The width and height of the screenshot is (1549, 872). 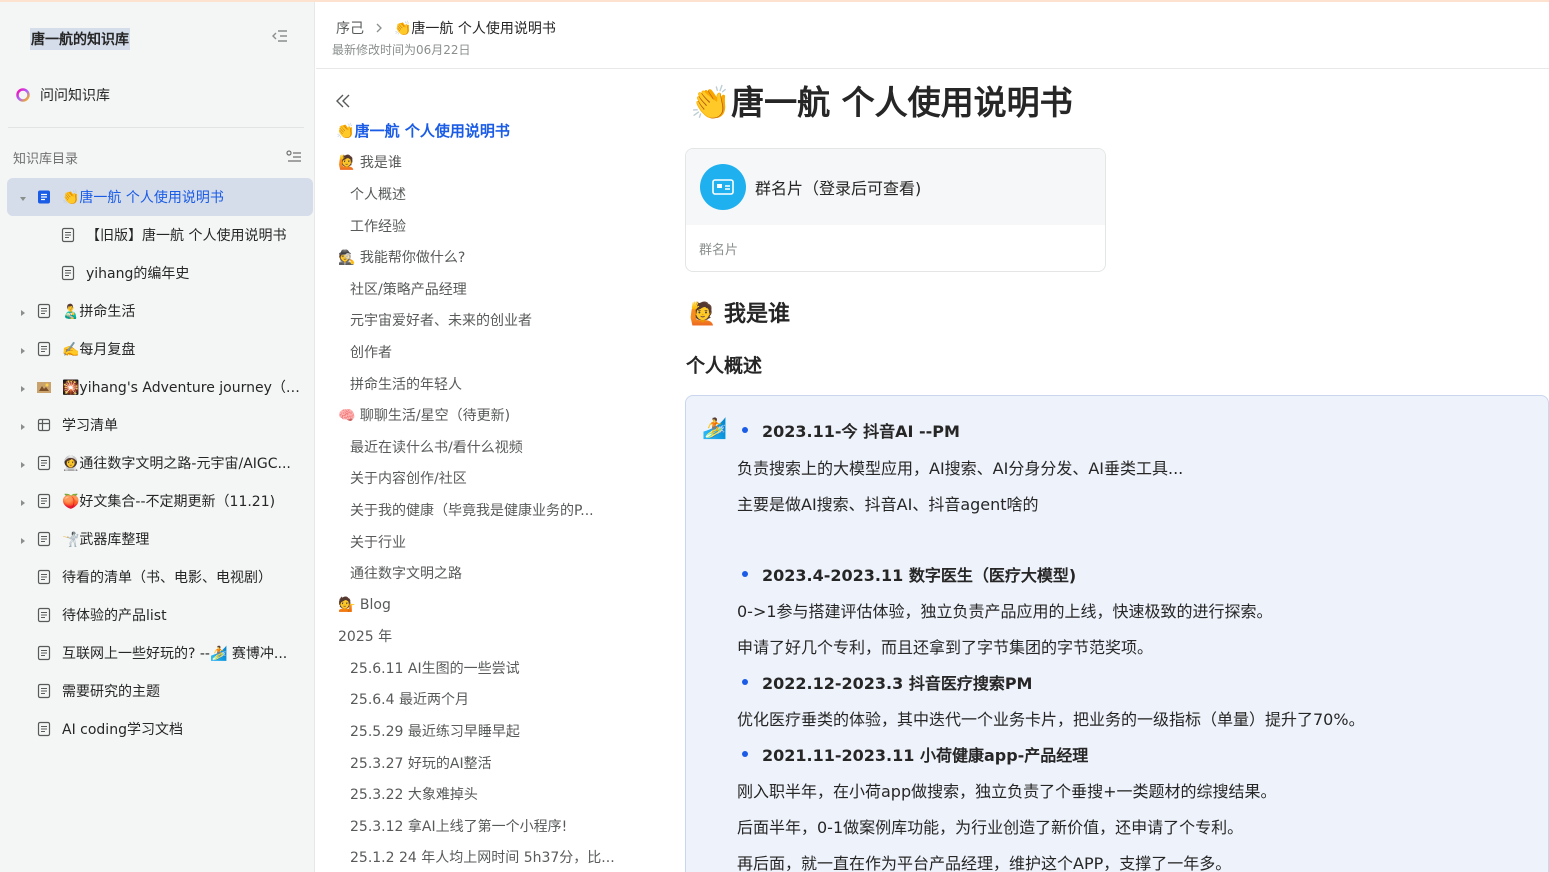 What do you see at coordinates (486, 763) in the screenshot?
I see `outline-item: 25.3.27 好玩的AI整活` at bounding box center [486, 763].